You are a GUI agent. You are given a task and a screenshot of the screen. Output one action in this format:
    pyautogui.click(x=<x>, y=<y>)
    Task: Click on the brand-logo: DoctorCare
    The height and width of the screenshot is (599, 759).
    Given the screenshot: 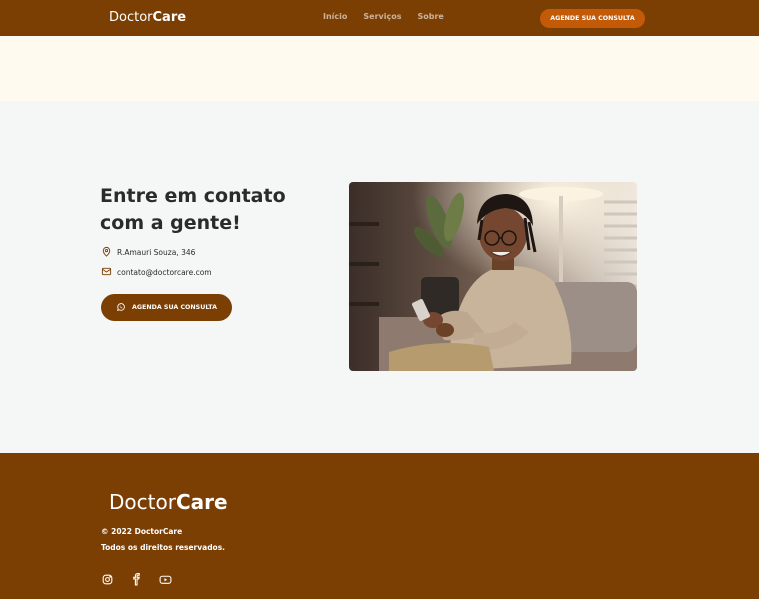 What is the action you would take?
    pyautogui.click(x=147, y=17)
    